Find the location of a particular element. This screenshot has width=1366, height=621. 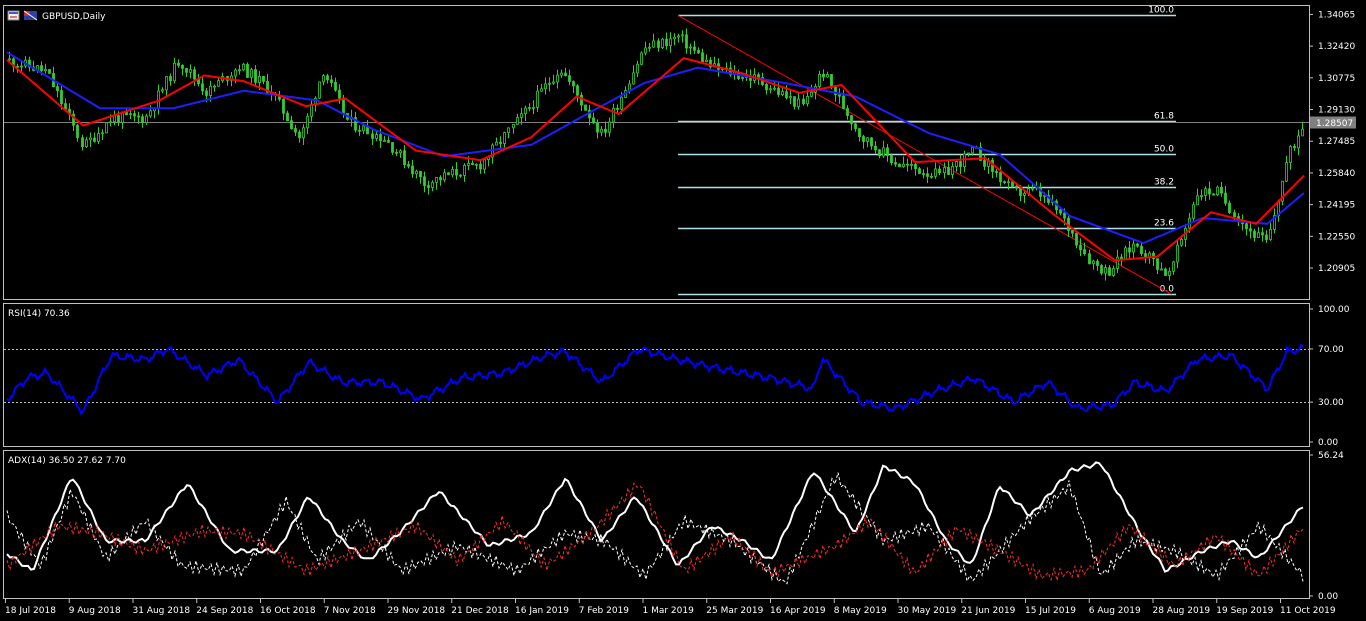

fib-level-label: 61.8 is located at coordinates (1164, 117).